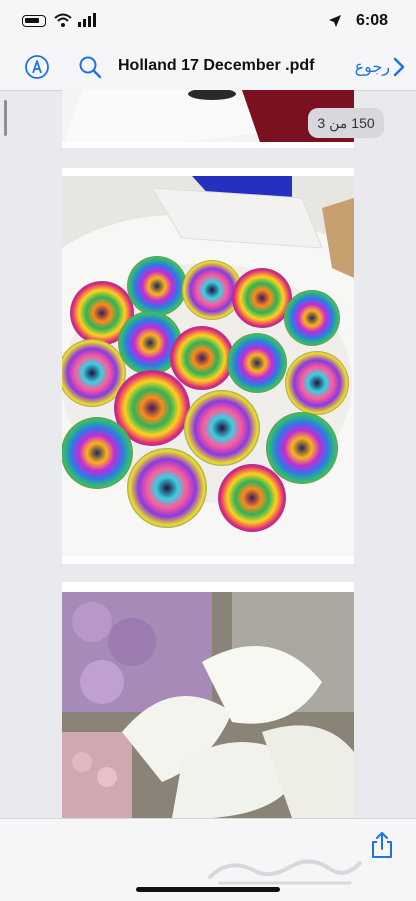 The width and height of the screenshot is (416, 901). I want to click on scroll-indicator, so click(5, 118).